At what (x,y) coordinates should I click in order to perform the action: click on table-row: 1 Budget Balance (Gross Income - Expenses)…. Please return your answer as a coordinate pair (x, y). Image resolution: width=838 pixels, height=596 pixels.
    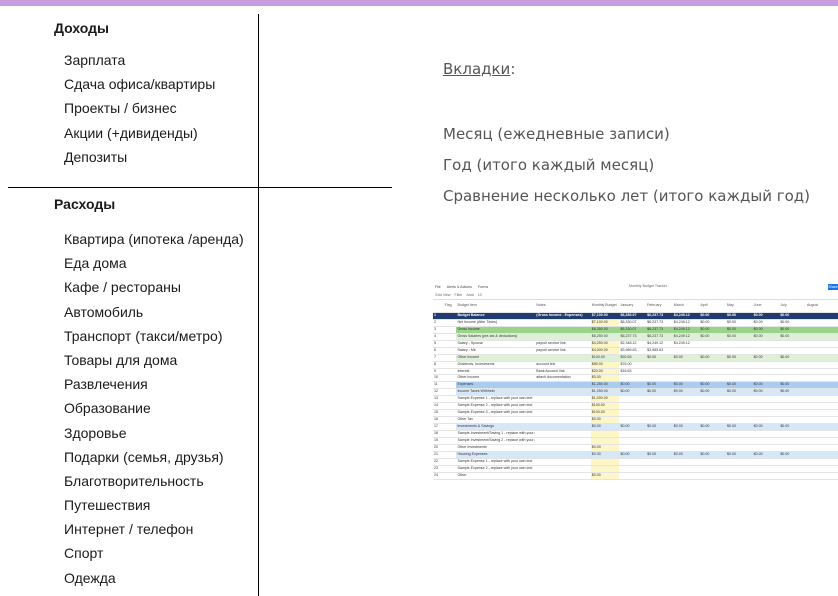
    Looking at the image, I should click on (635, 316).